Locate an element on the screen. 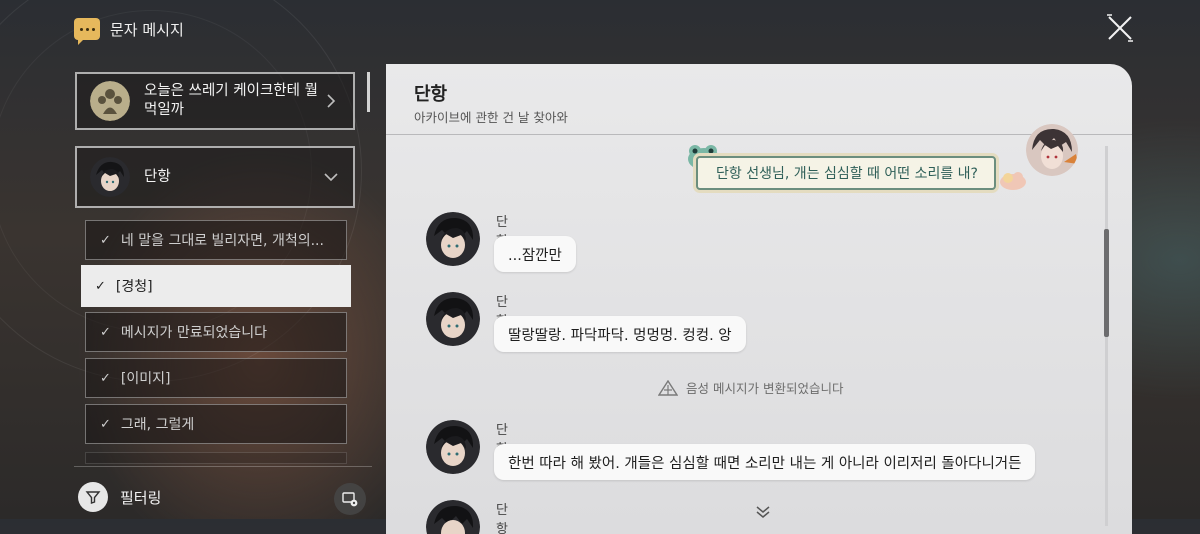 Image resolution: width=1200 pixels, height=534 pixels. sidebar-scrollbar is located at coordinates (368, 92).